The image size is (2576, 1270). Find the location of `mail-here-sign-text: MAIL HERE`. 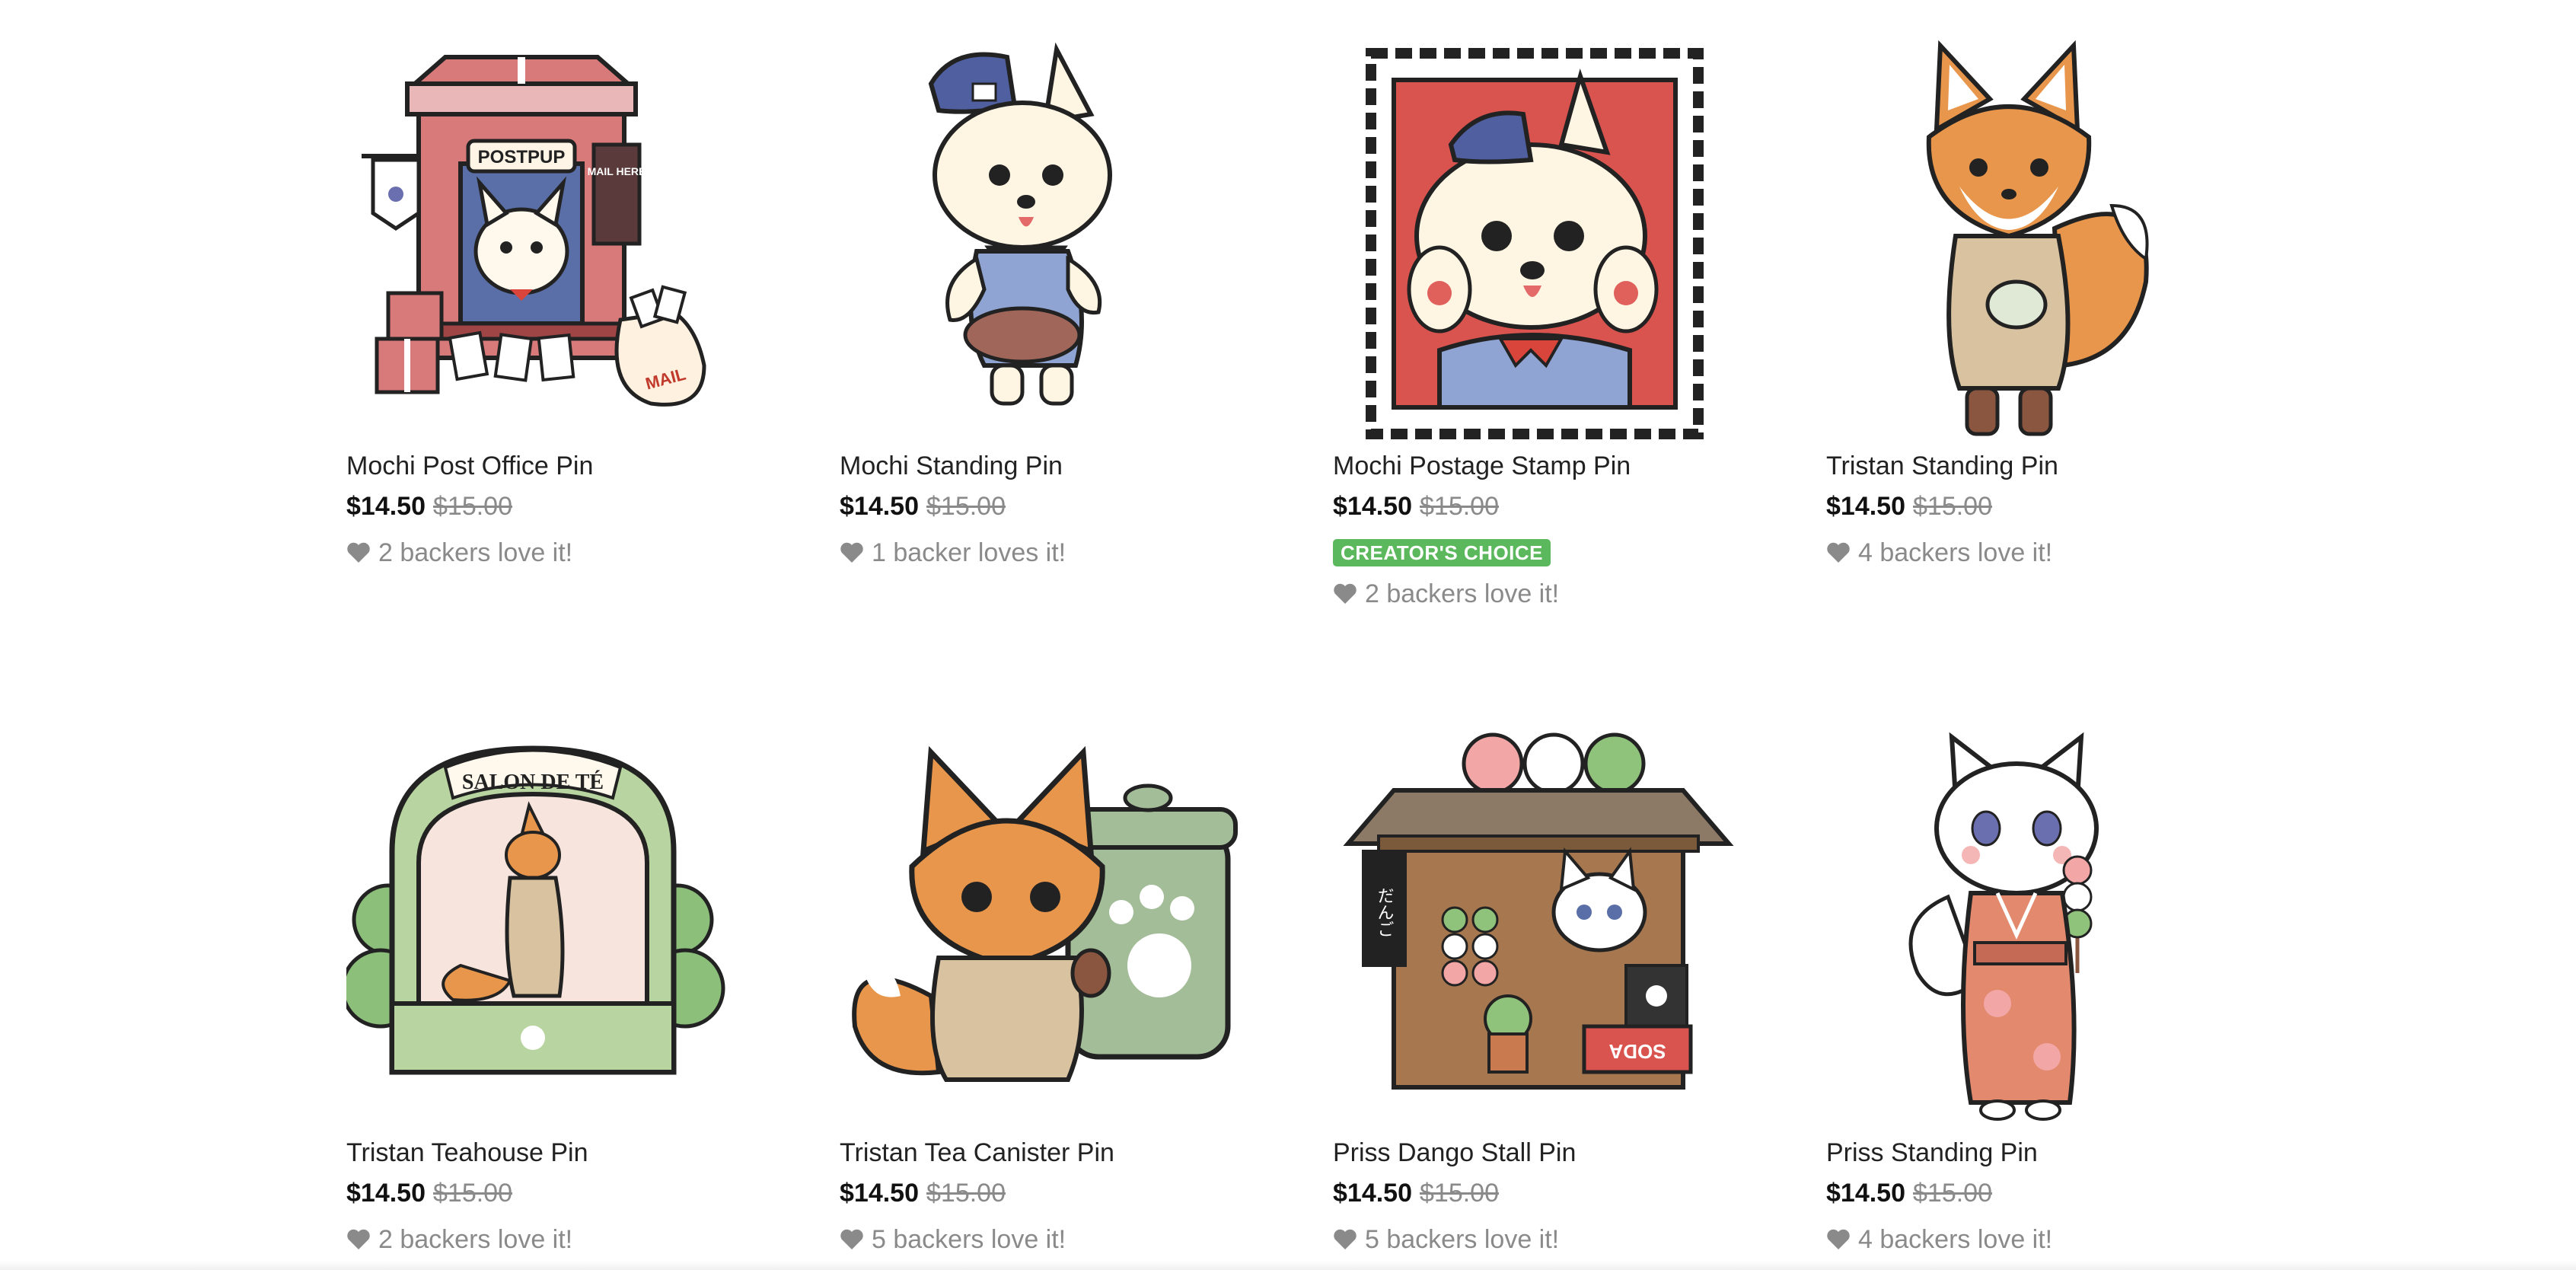

mail-here-sign-text: MAIL HERE is located at coordinates (617, 171).